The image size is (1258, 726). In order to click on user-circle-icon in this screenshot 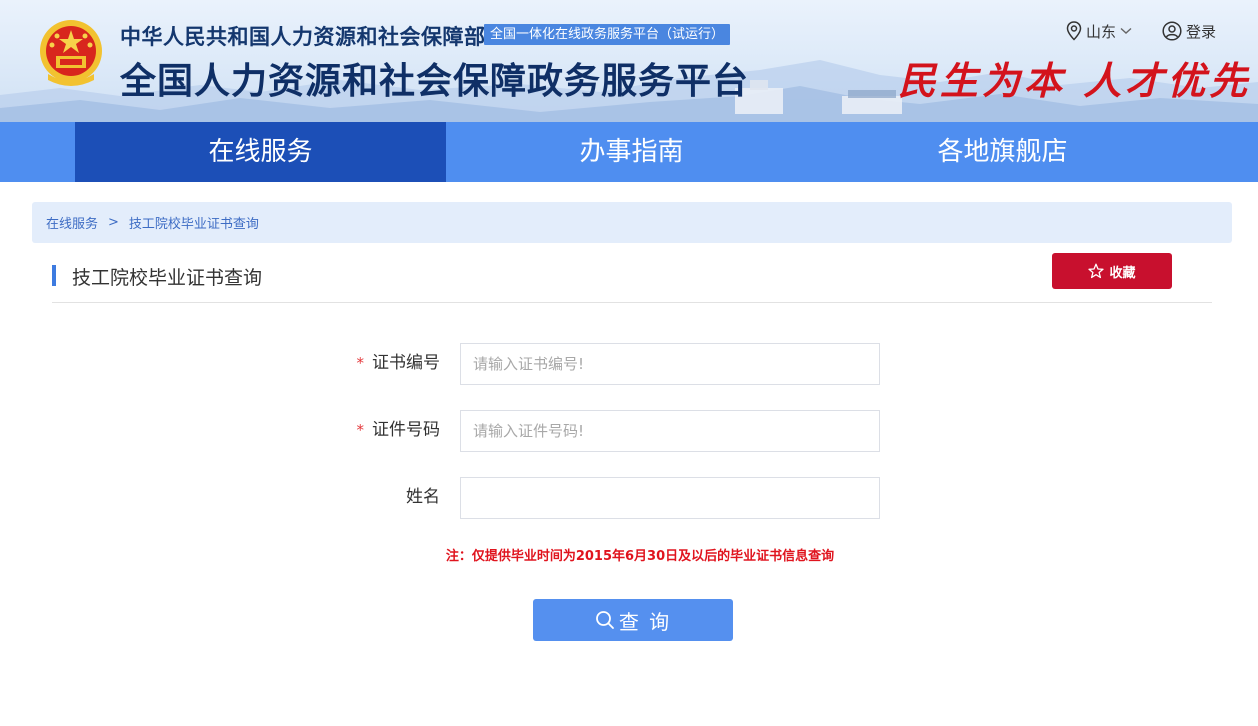, I will do `click(1172, 31)`.